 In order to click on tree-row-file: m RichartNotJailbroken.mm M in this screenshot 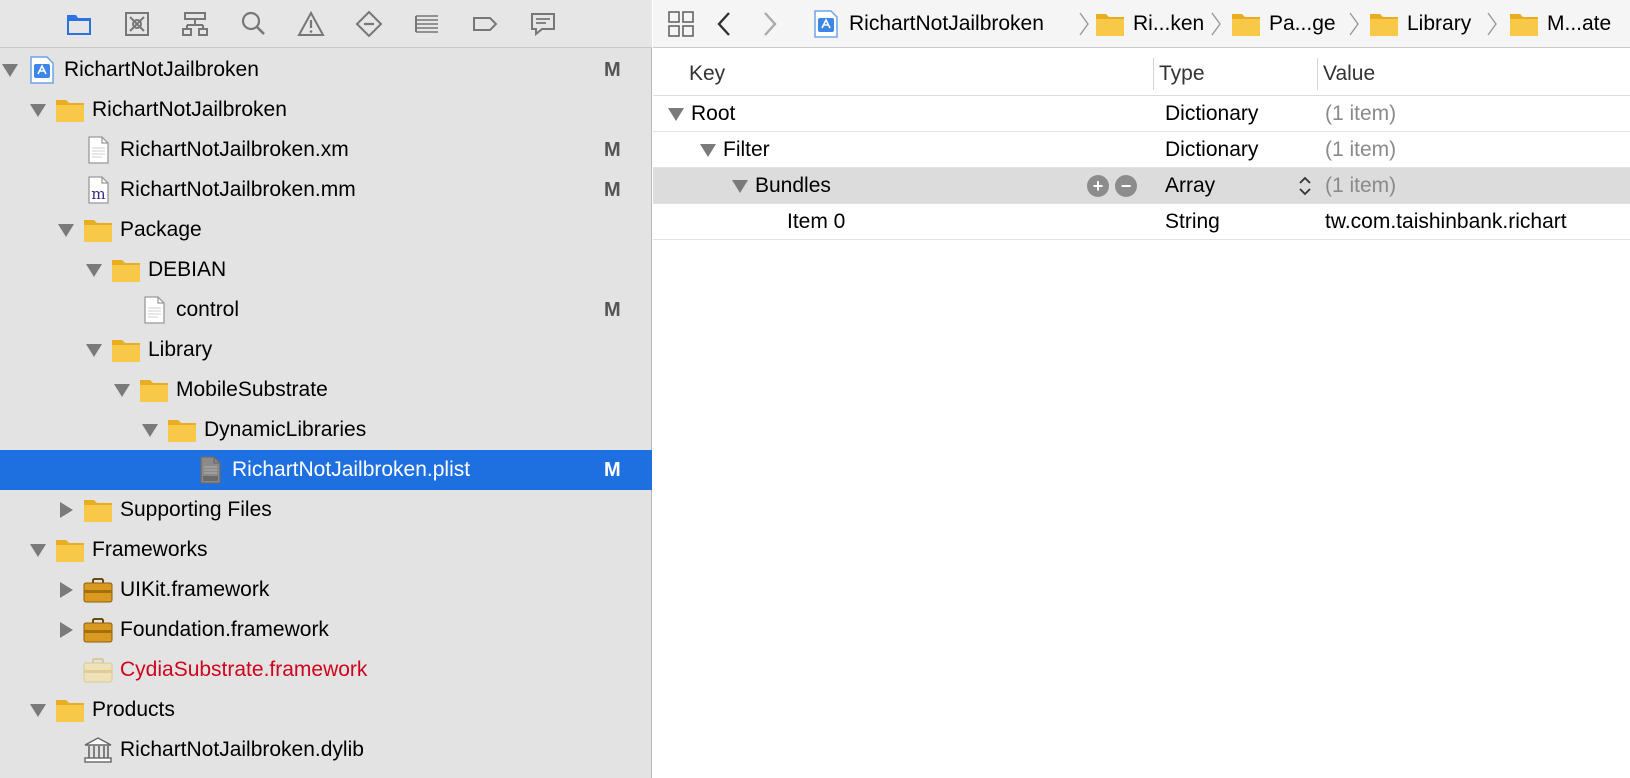, I will do `click(326, 190)`.